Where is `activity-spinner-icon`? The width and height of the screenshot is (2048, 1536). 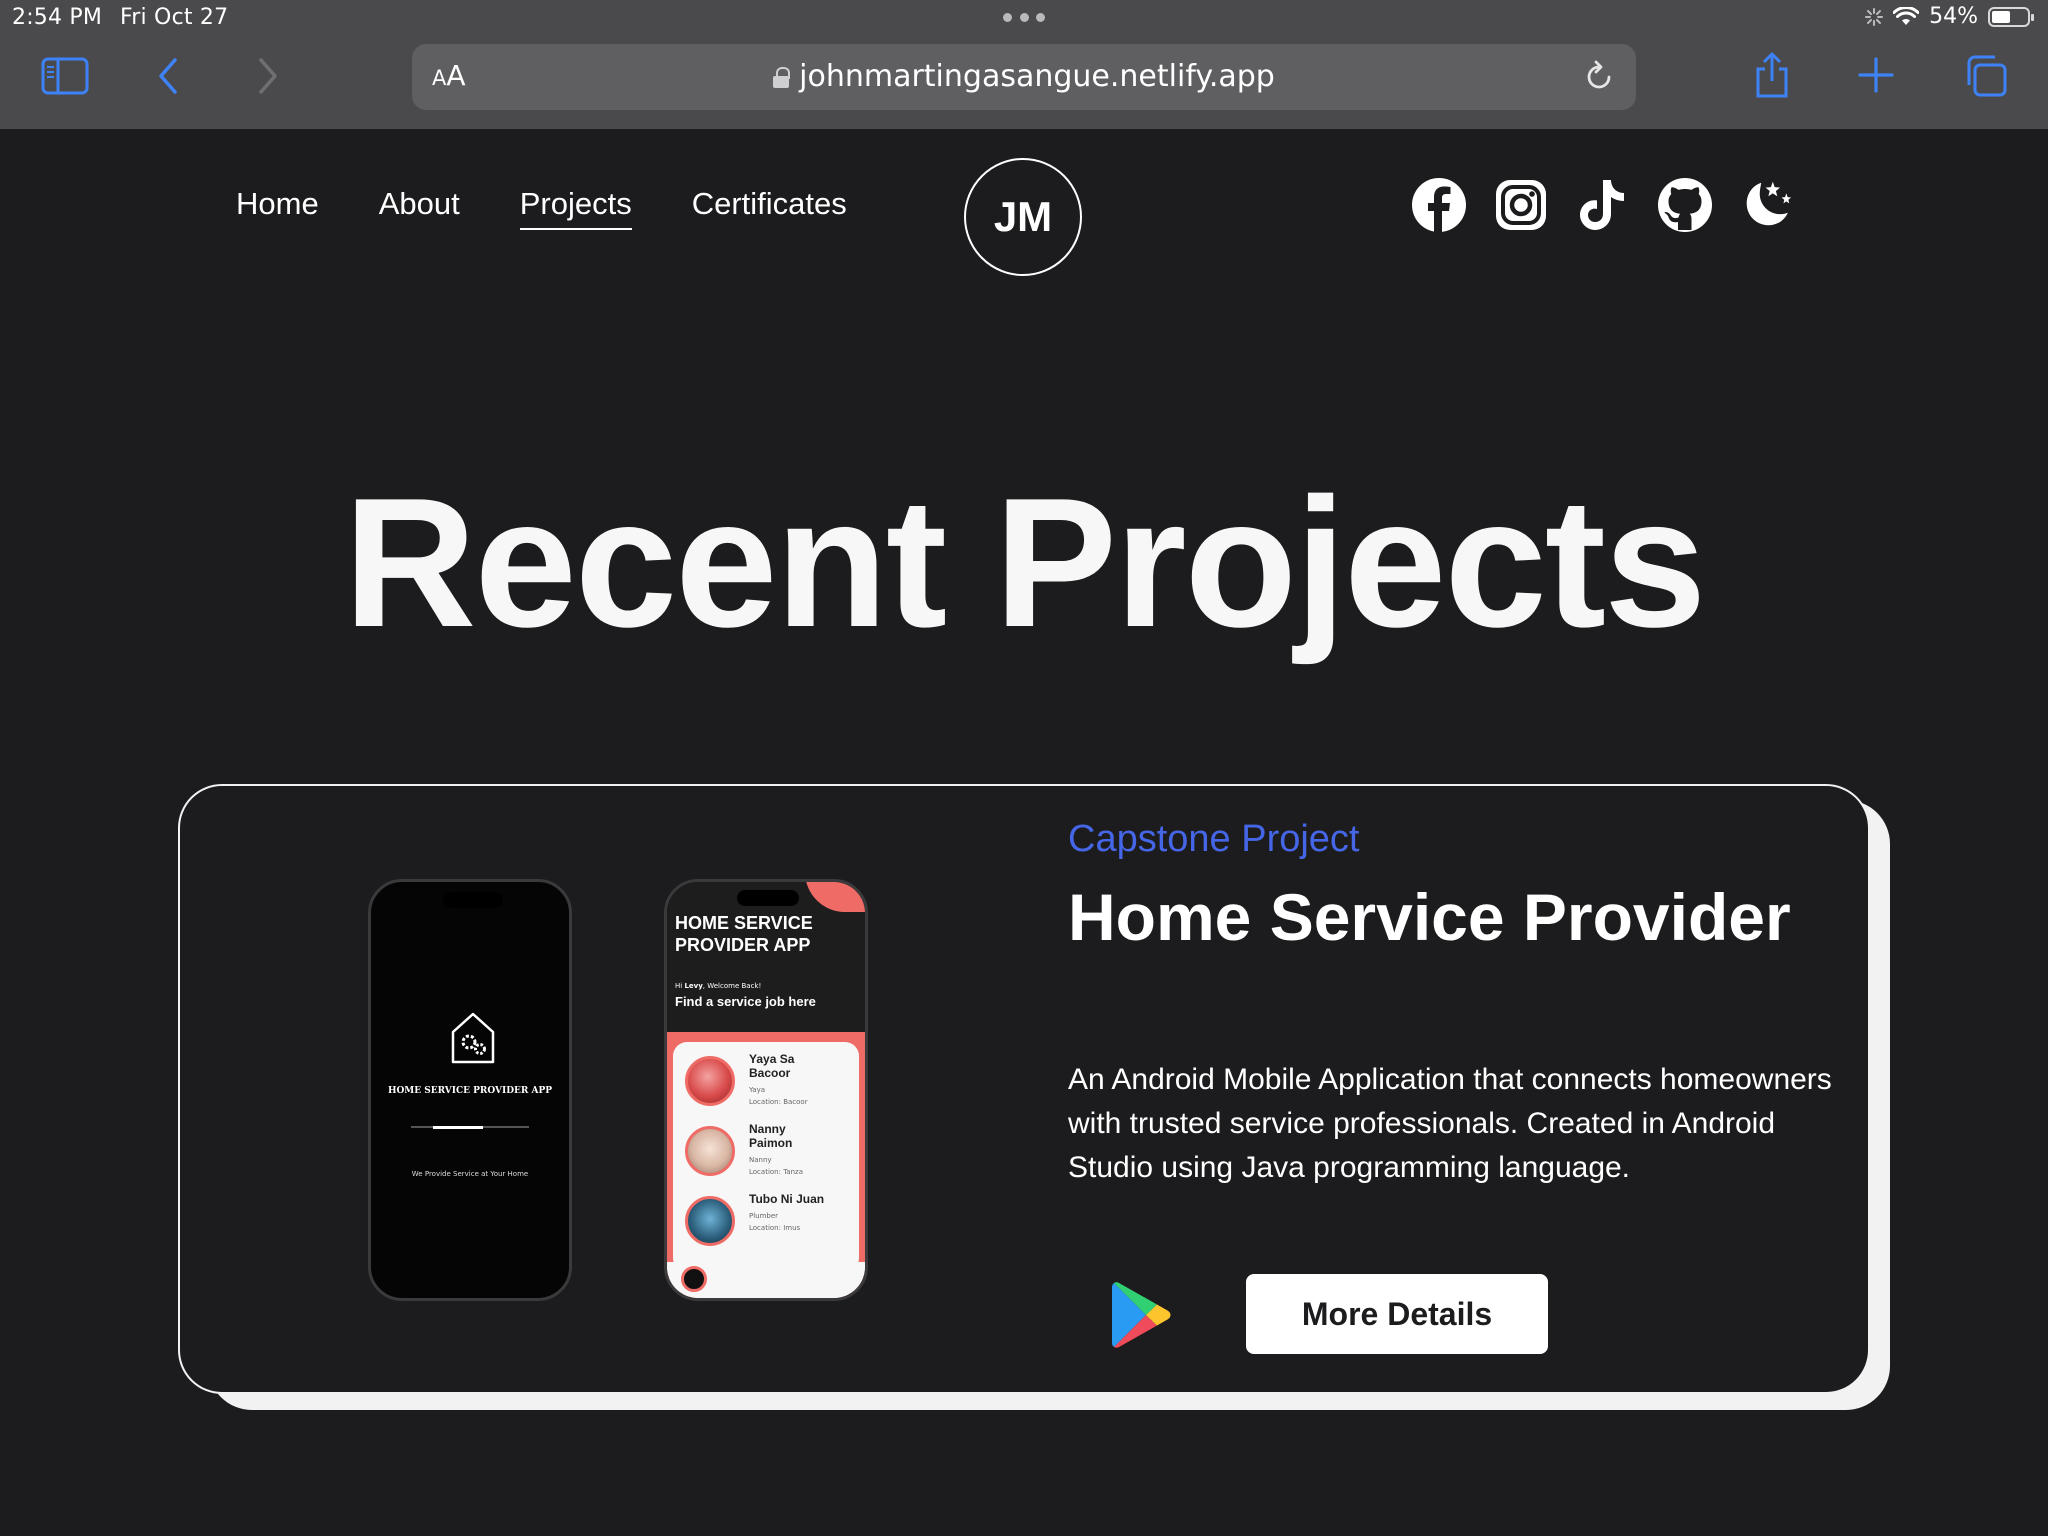 activity-spinner-icon is located at coordinates (1874, 16).